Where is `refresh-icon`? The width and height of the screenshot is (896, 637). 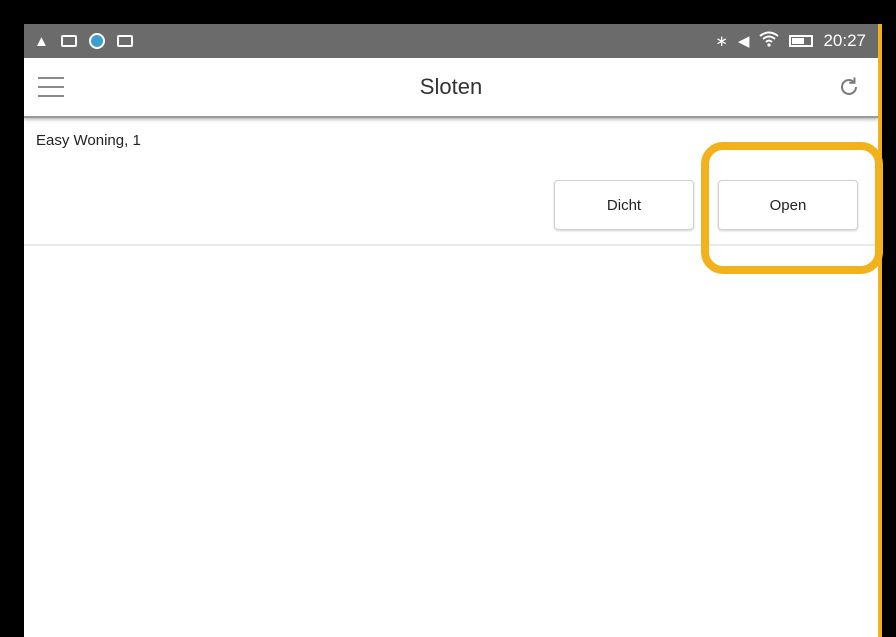
refresh-icon is located at coordinates (849, 87).